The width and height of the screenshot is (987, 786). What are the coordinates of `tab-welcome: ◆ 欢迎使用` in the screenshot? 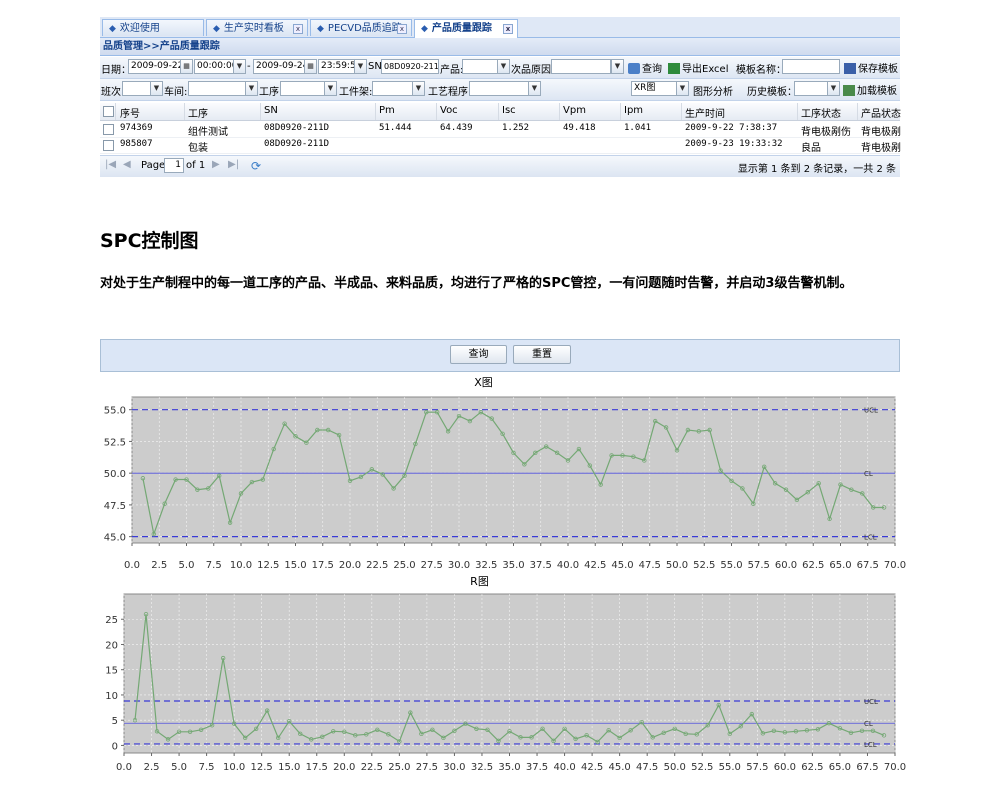 It's located at (153, 27).